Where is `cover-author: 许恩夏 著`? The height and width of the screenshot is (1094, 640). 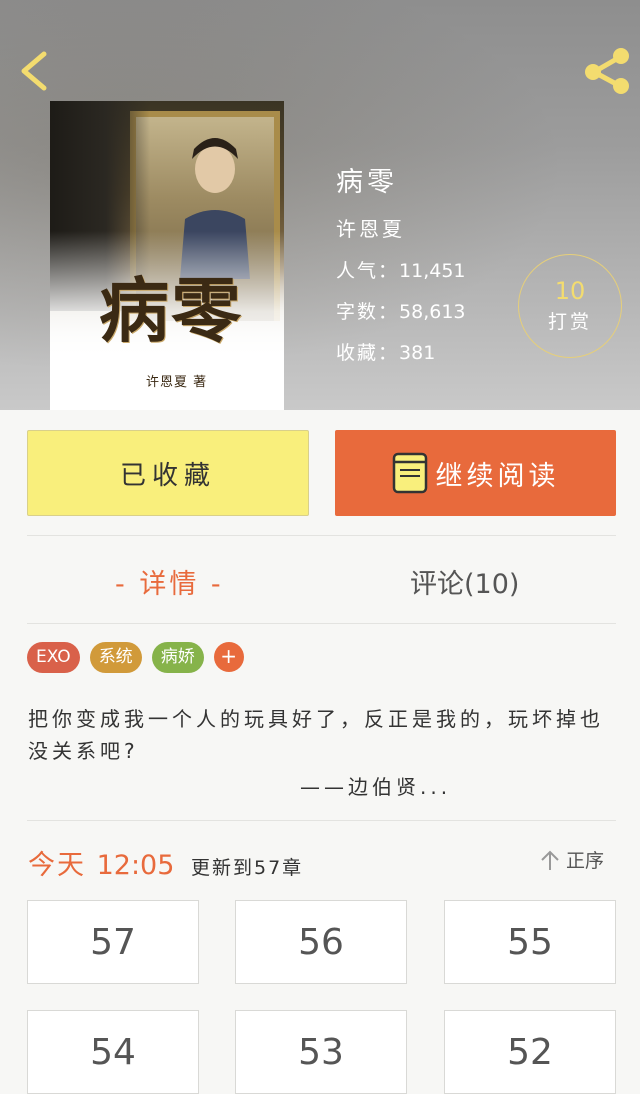
cover-author: 许恩夏 著 is located at coordinates (177, 382).